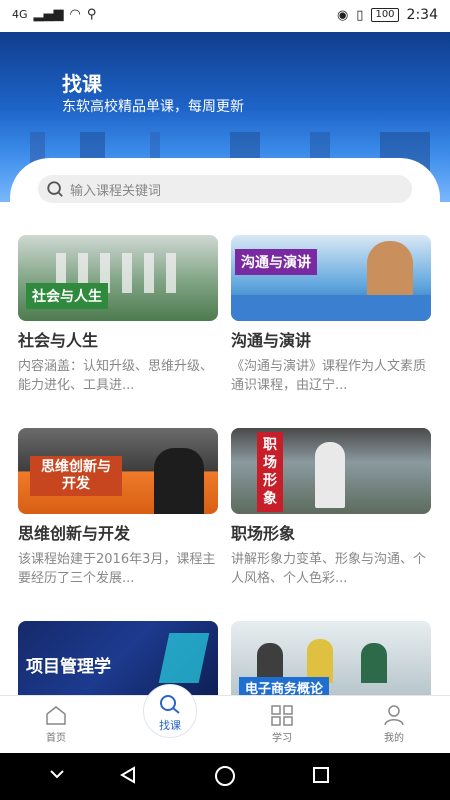 The image size is (450, 800). Describe the element at coordinates (225, 189) in the screenshot. I see `search-bar: 输入课程关键词` at that location.